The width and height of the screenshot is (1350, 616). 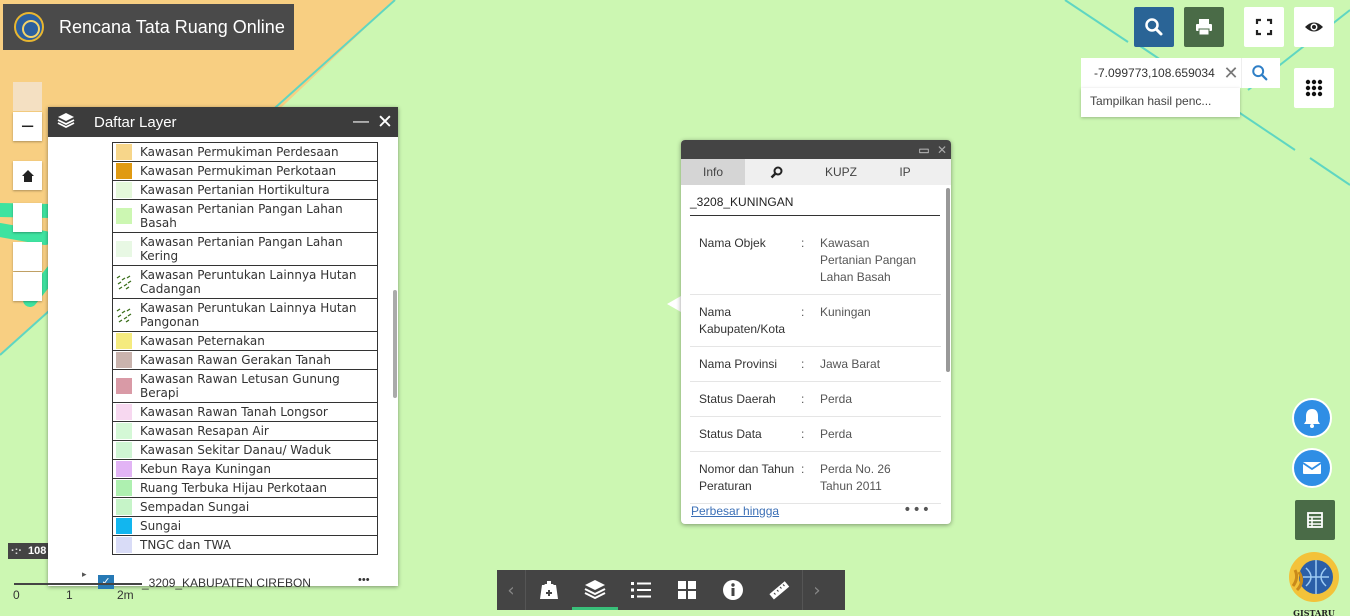 I want to click on search-submit-button, so click(x=1259, y=73).